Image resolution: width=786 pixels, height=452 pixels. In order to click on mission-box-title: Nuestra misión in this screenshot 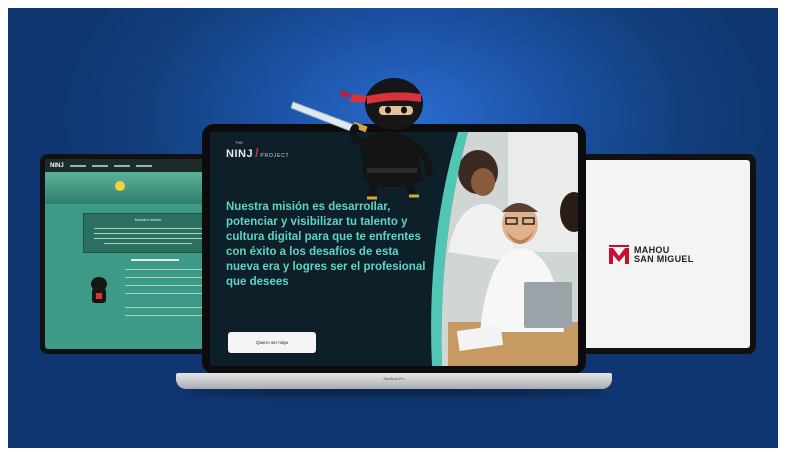, I will do `click(148, 219)`.